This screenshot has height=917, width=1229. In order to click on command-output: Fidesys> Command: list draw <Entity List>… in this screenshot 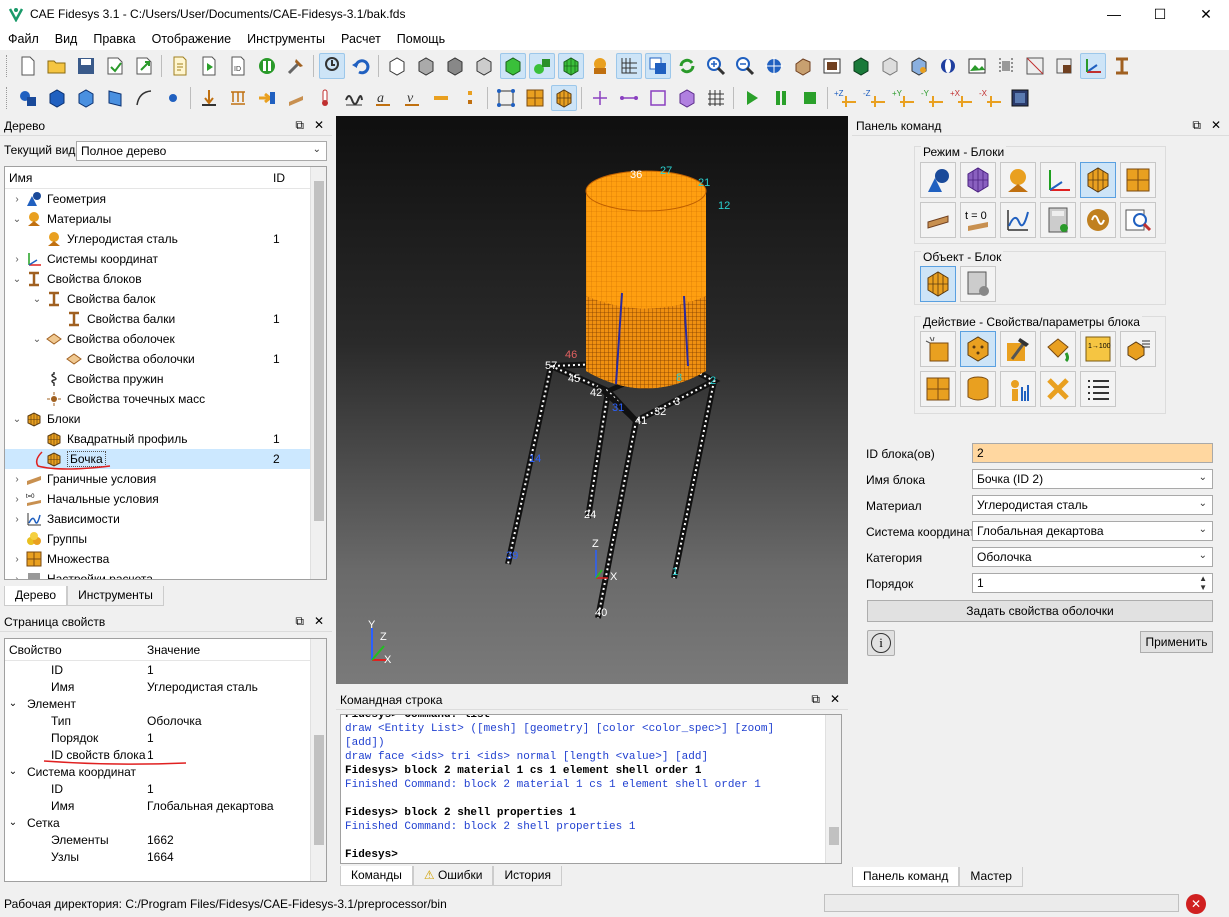, I will do `click(591, 789)`.